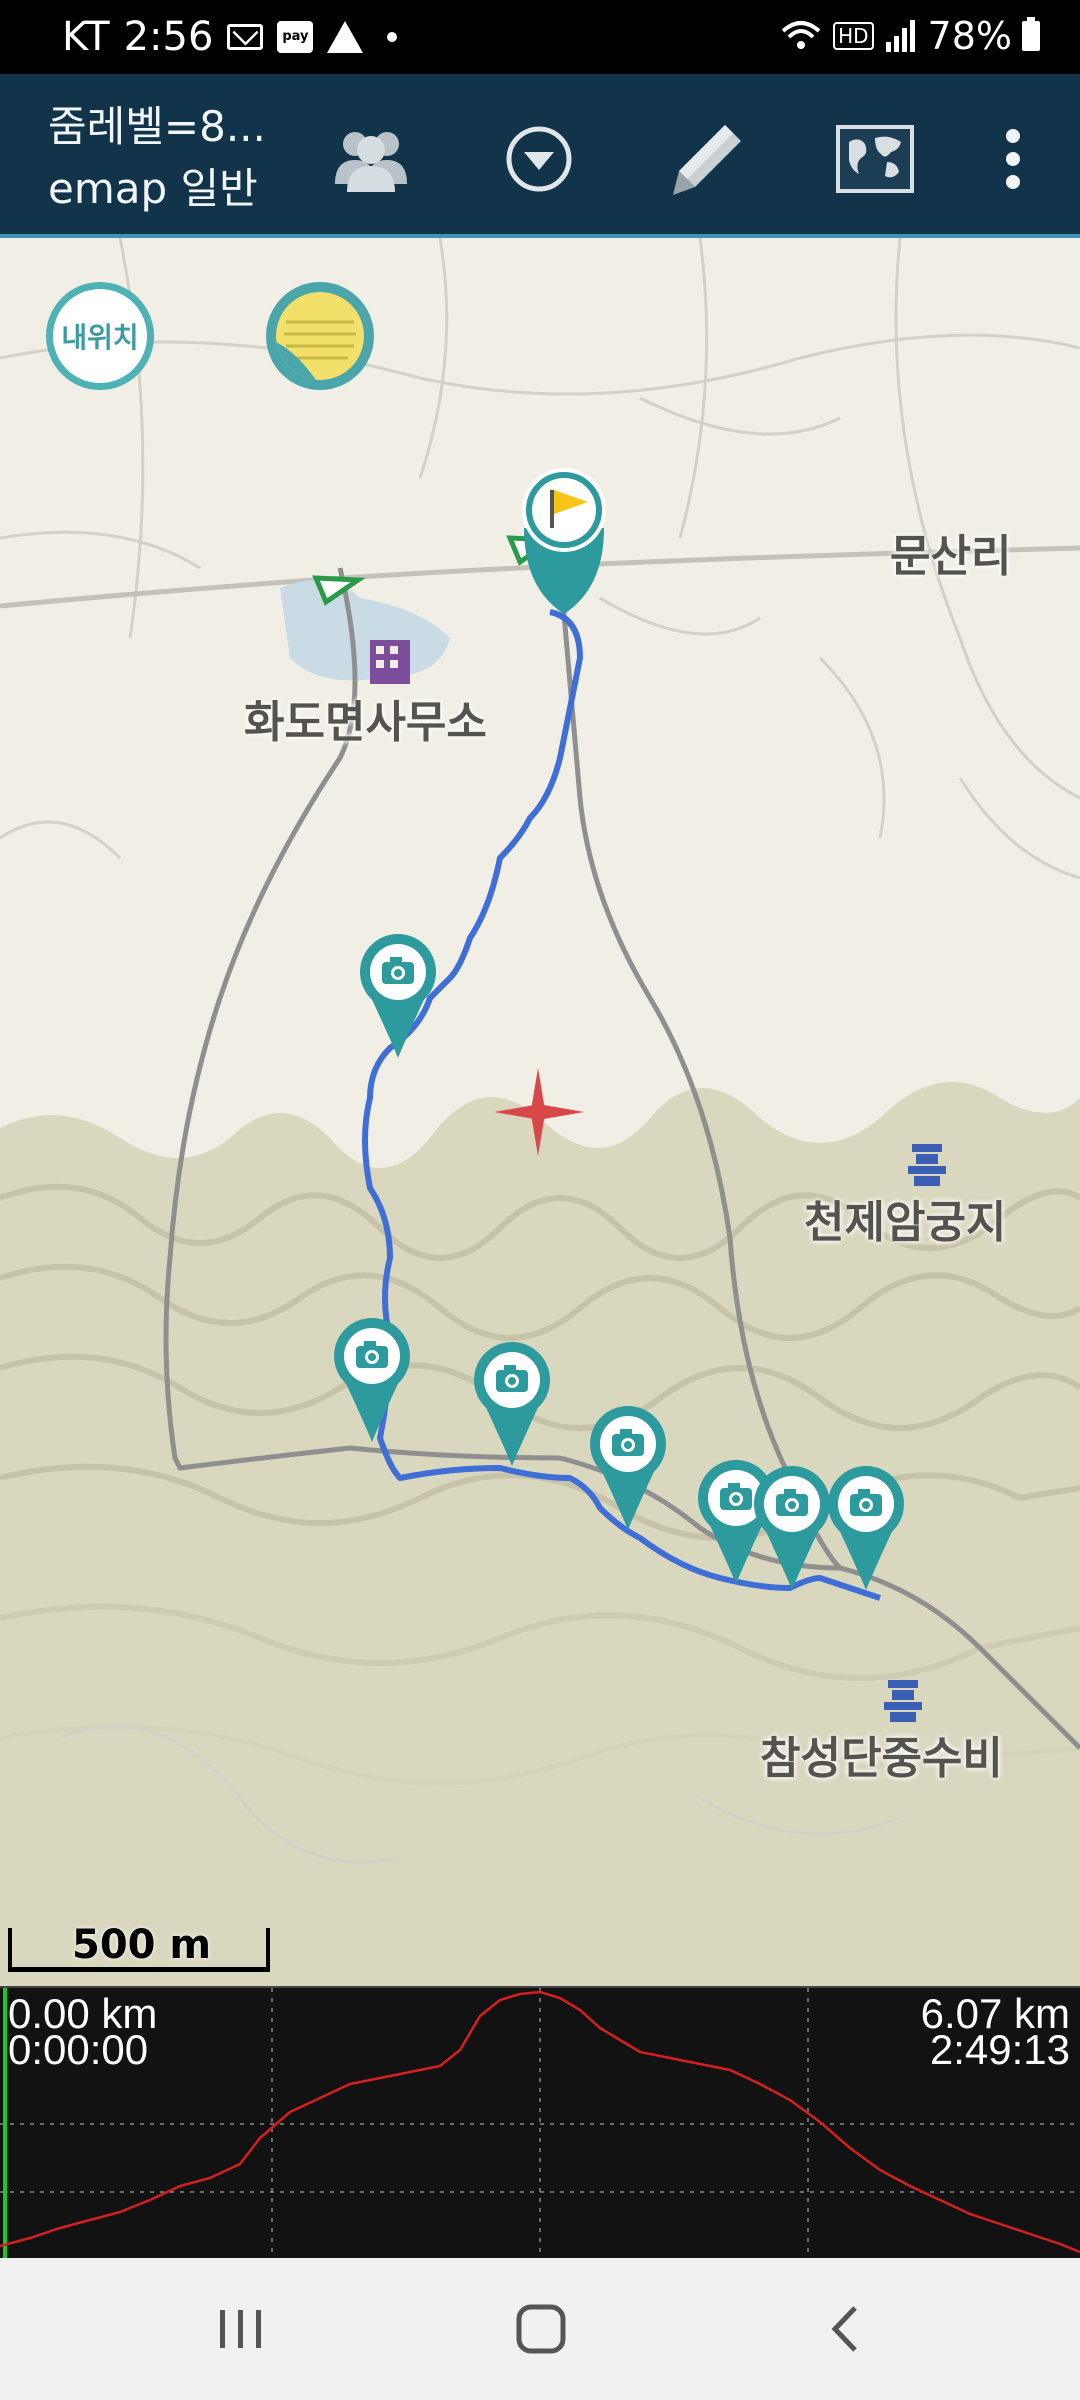 This screenshot has height=2400, width=1080. I want to click on notification-dot-icon, so click(392, 37).